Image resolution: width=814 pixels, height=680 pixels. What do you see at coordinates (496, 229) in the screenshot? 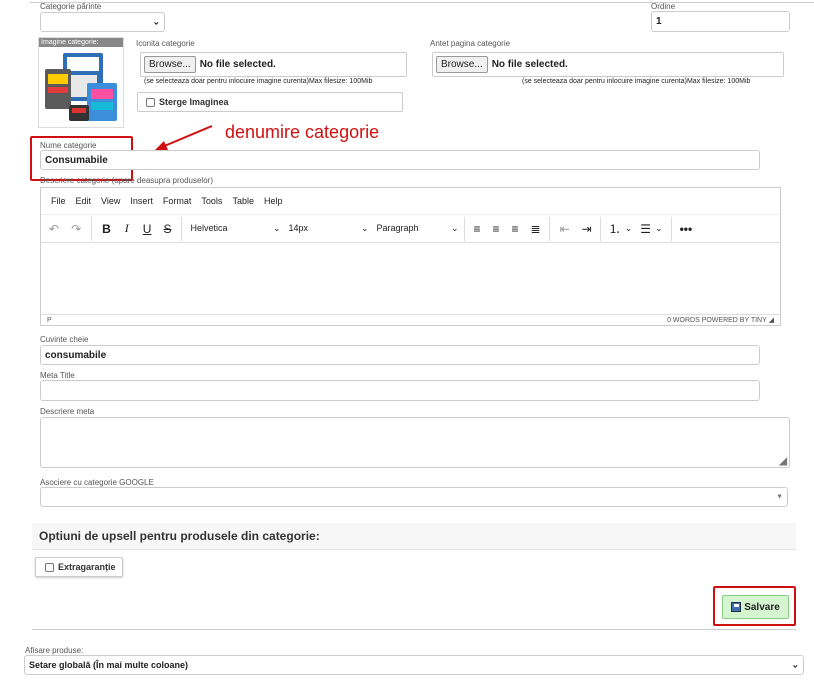
I see `align-center-icon: ≡` at bounding box center [496, 229].